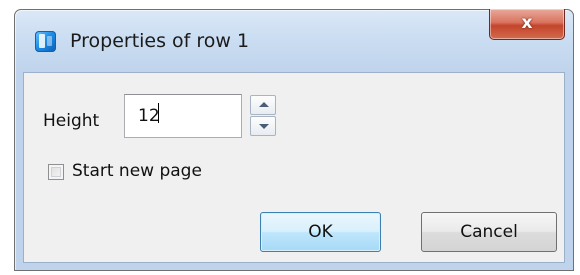  I want to click on app-icon, so click(45, 41).